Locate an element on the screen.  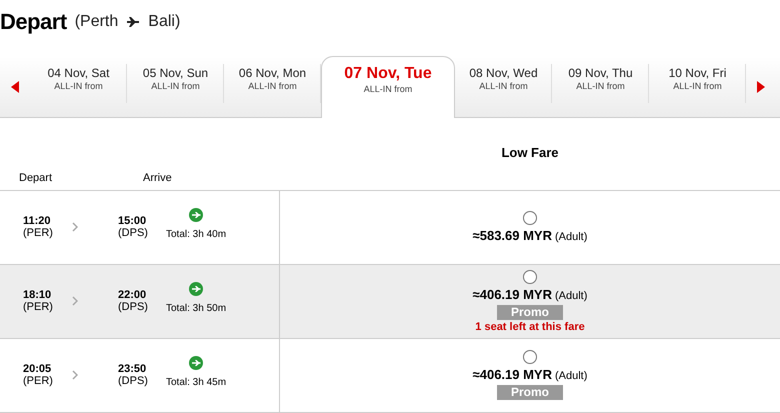
depart-time: 18:10 is located at coordinates (37, 295).